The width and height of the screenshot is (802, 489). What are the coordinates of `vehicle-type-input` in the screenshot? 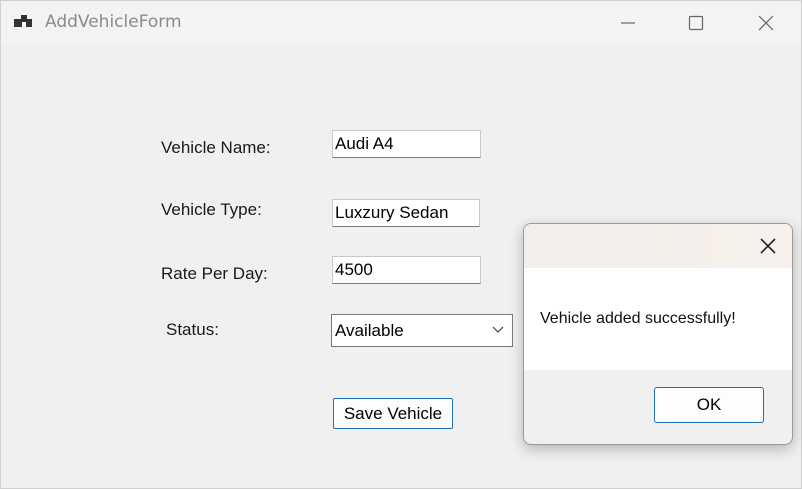 It's located at (406, 213).